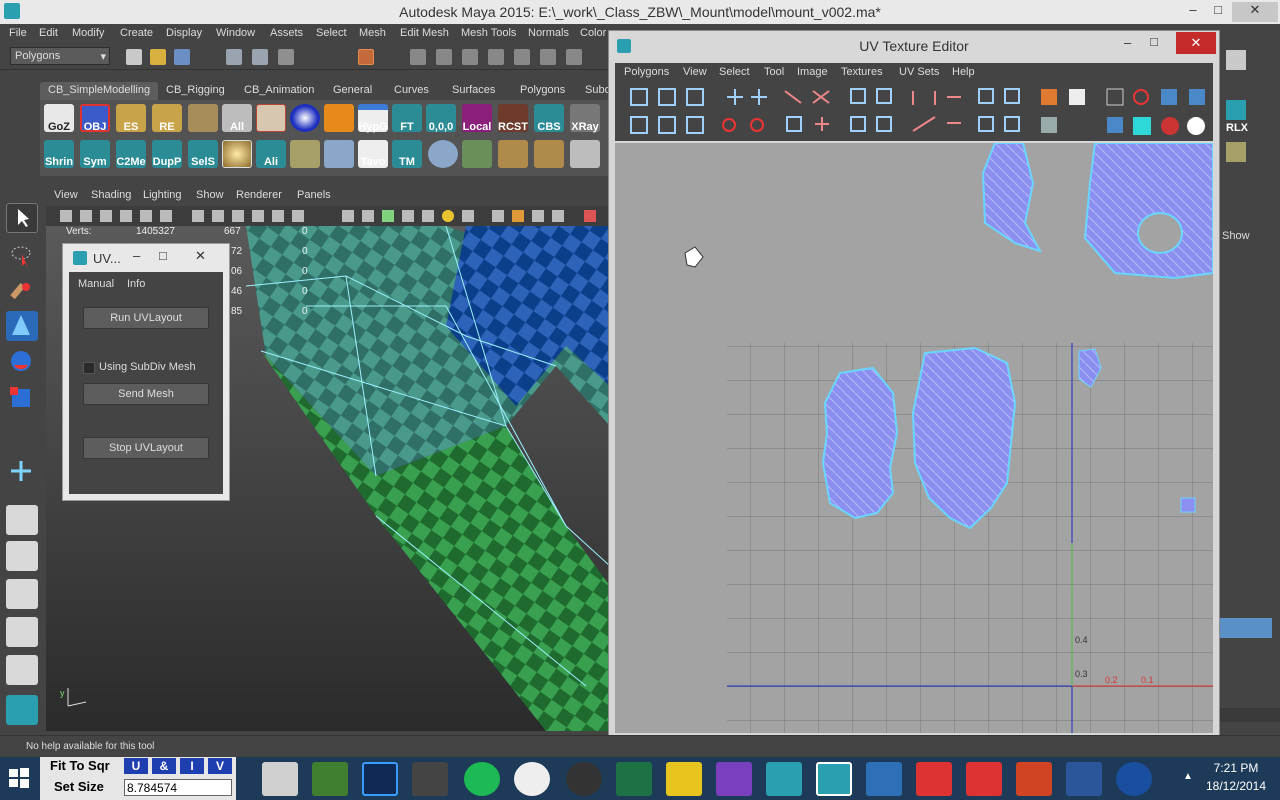 Image resolution: width=1280 pixels, height=800 pixels. What do you see at coordinates (1134, 779) in the screenshot?
I see `unreal-taskbar-icon` at bounding box center [1134, 779].